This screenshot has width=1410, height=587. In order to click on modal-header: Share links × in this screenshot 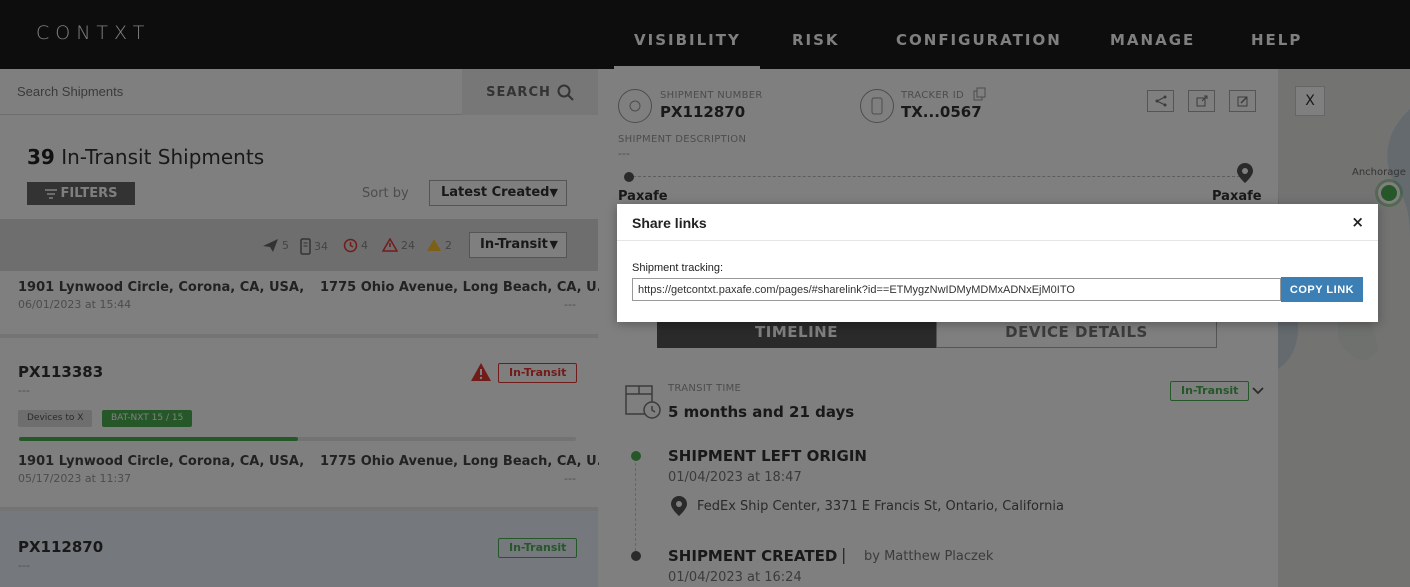, I will do `click(997, 222)`.